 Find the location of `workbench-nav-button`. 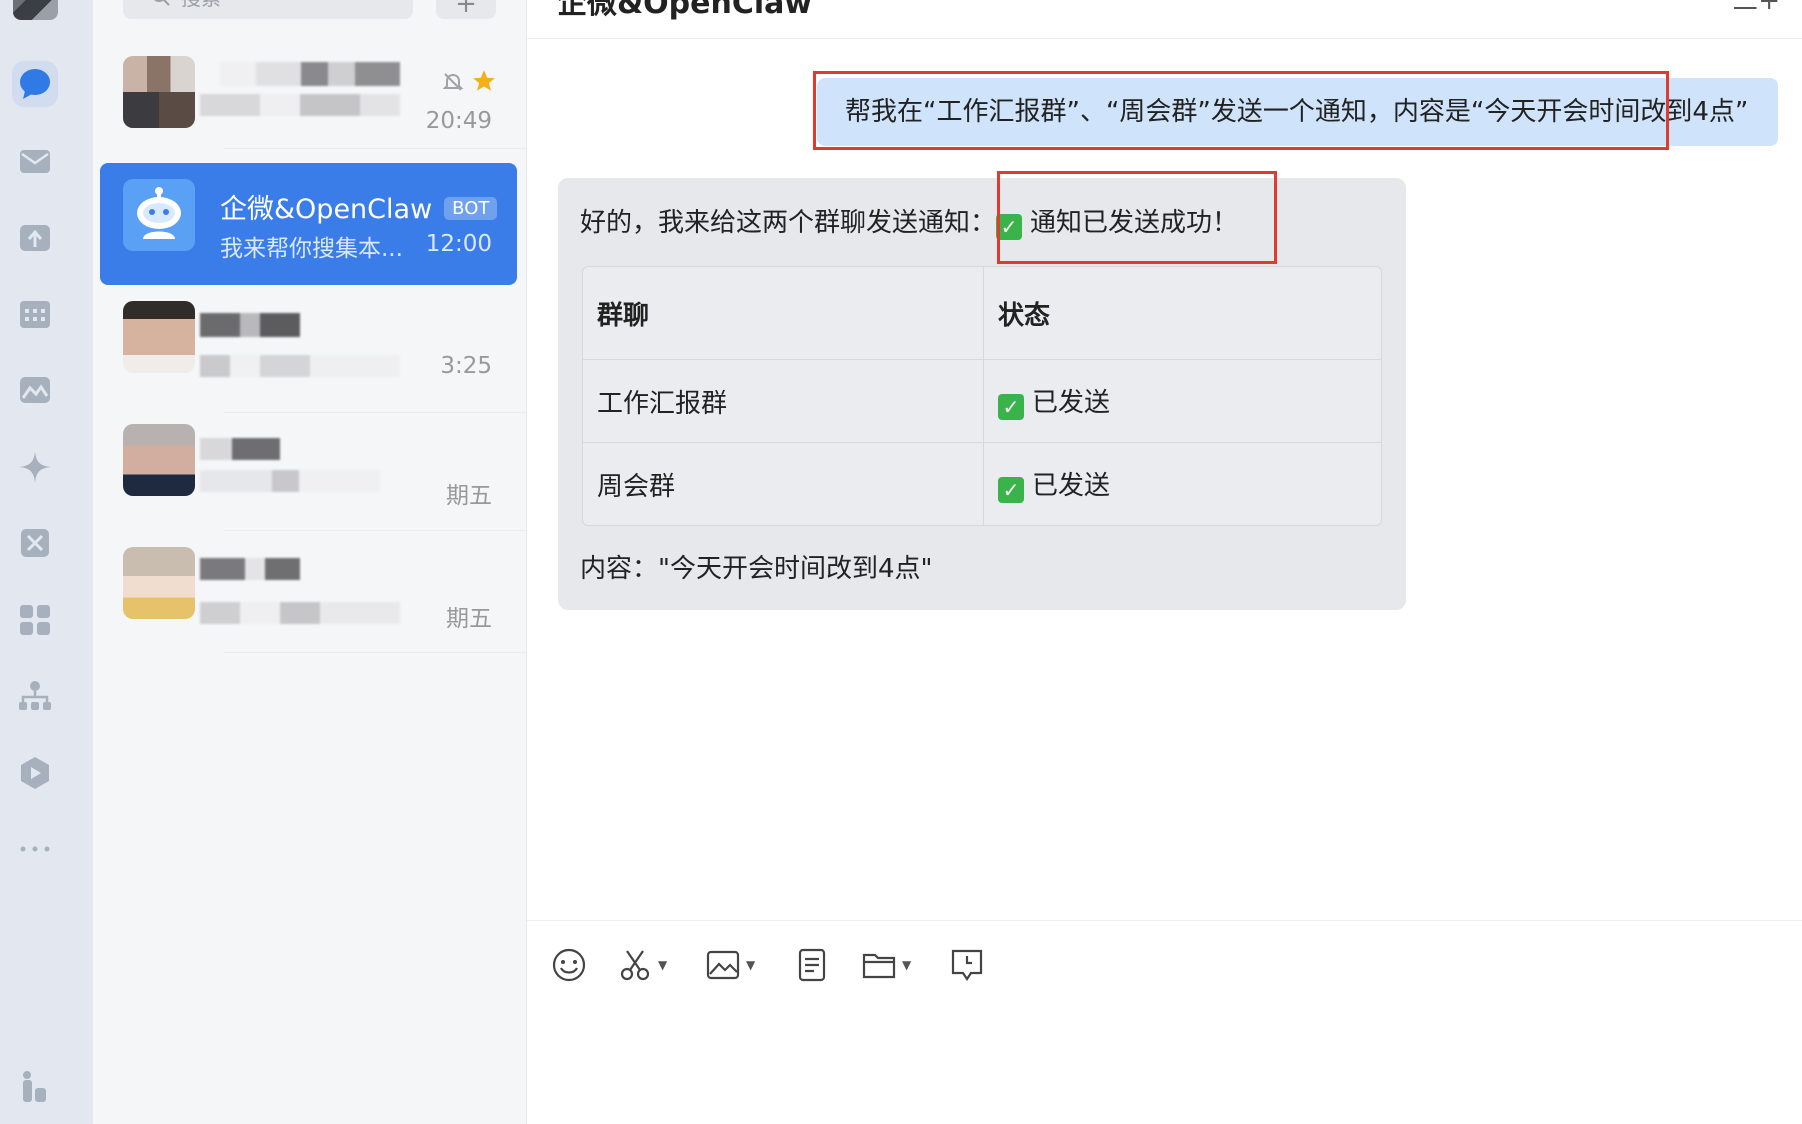

workbench-nav-button is located at coordinates (35, 237).